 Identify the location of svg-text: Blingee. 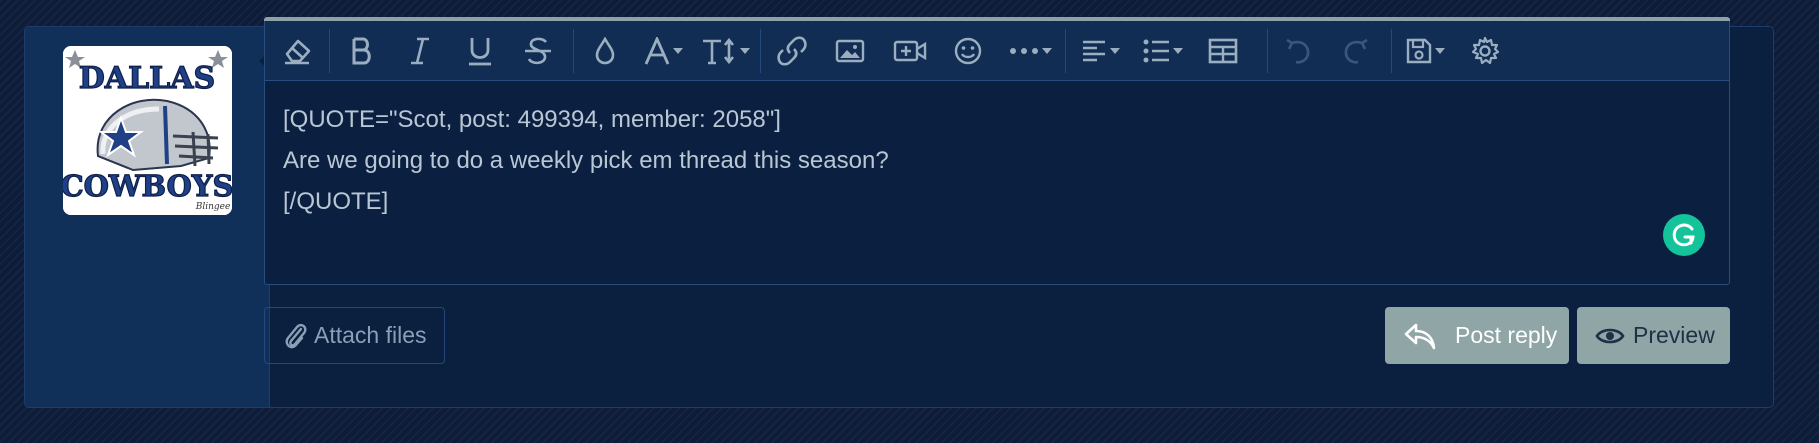
(213, 207).